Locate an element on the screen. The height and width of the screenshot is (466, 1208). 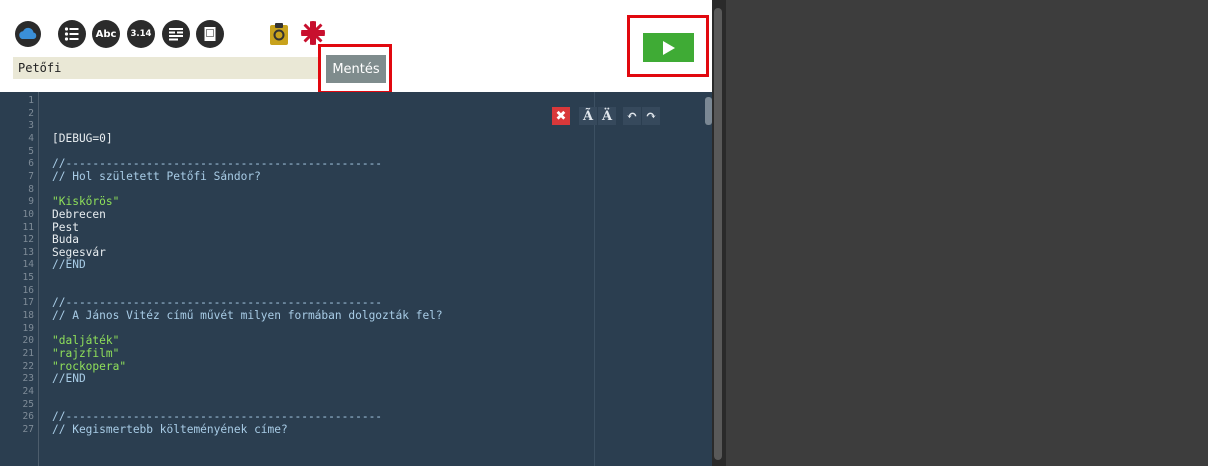
line-number: 24 is located at coordinates (28, 391).